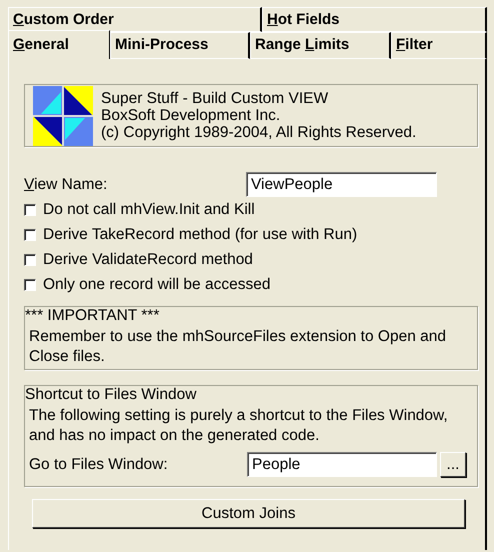 This screenshot has height=552, width=494. Describe the element at coordinates (215, 98) in the screenshot. I see `about-text: Super Stuff - Build Custom VIEW` at that location.